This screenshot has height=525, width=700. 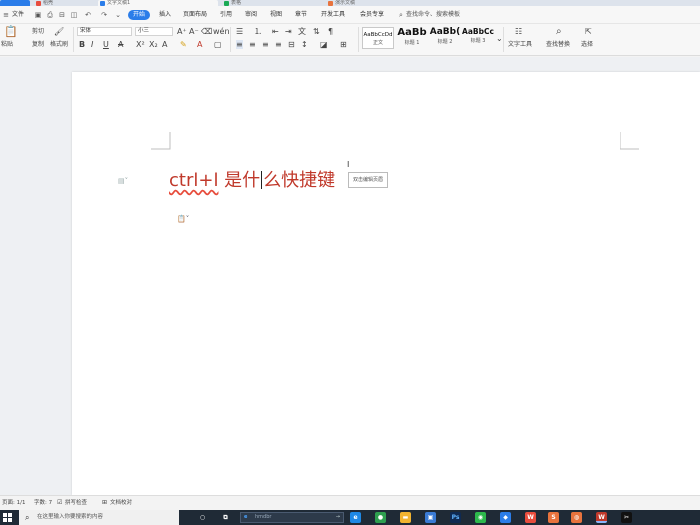 What do you see at coordinates (164, 44) in the screenshot?
I see `text-effect-icon: A` at bounding box center [164, 44].